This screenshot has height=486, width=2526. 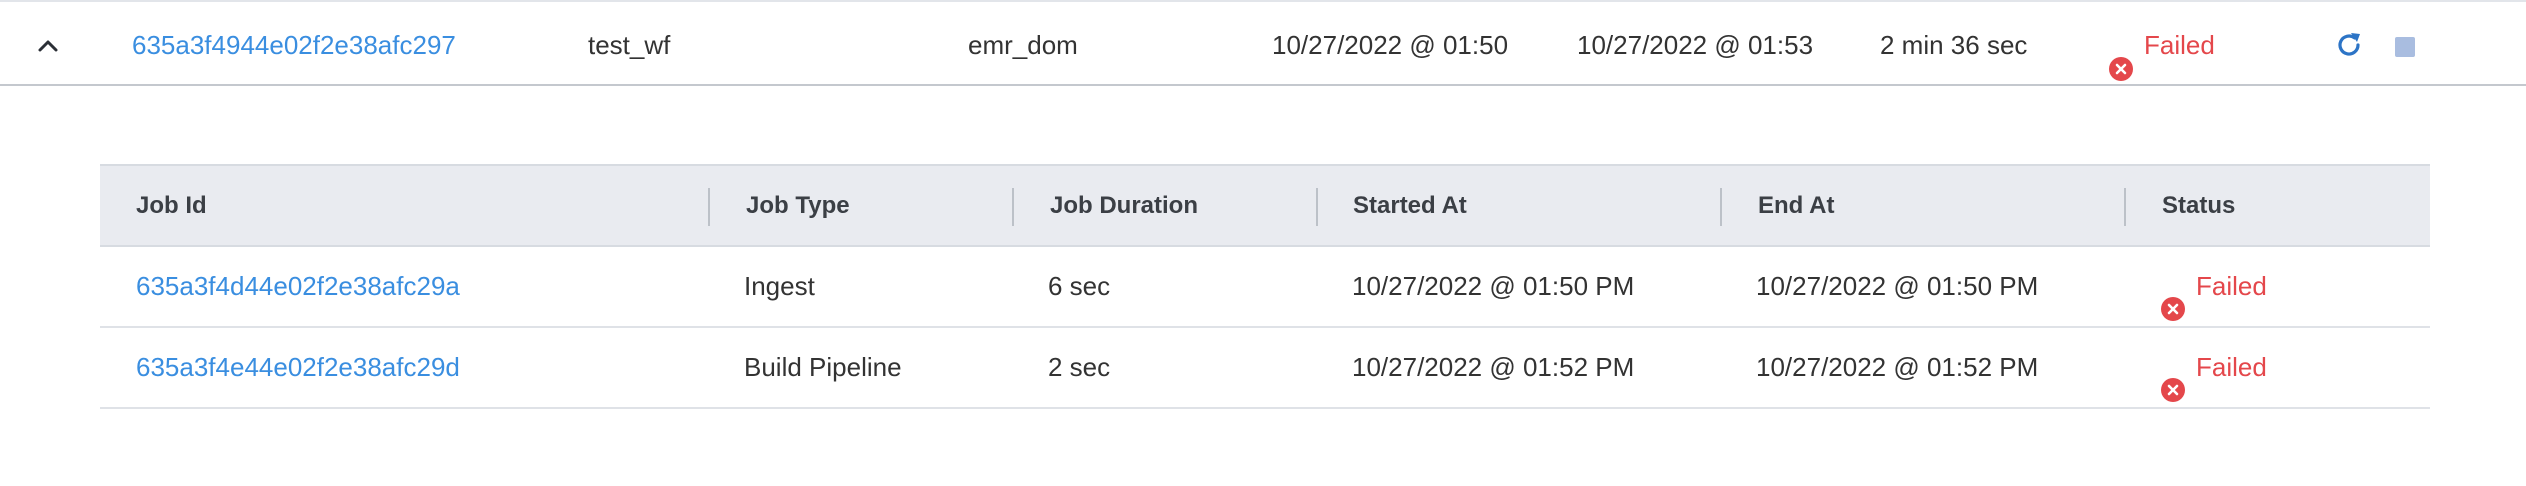 I want to click on column-header-job-duration: Job Duration, so click(x=1124, y=205).